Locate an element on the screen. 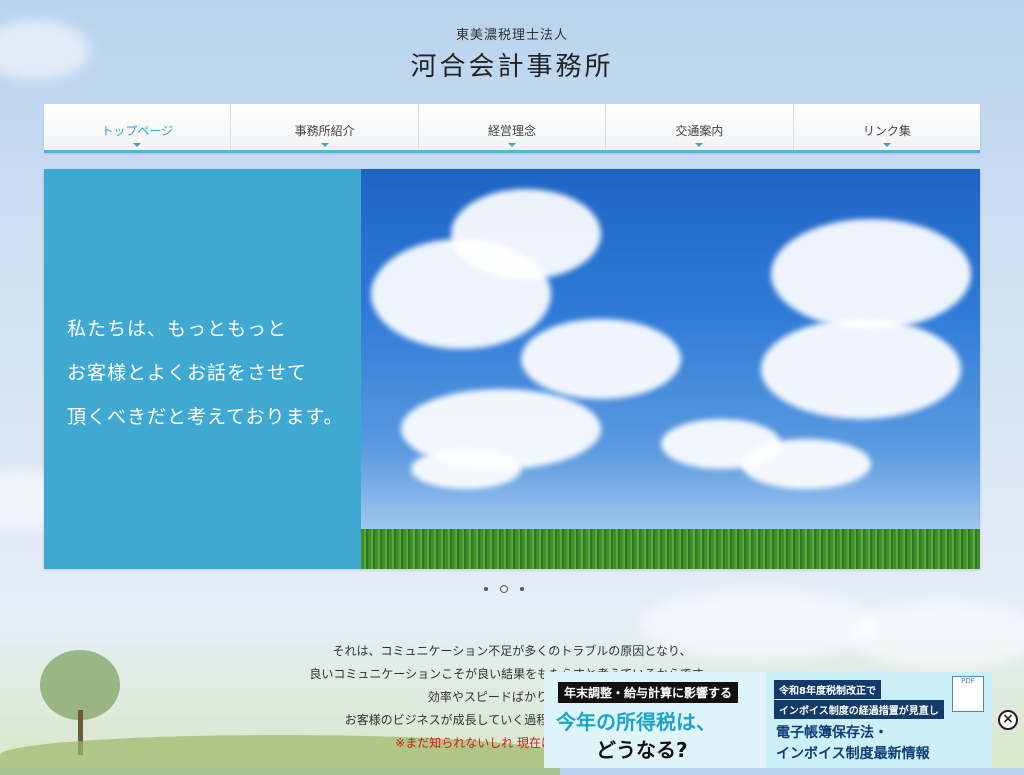  banner-line: インボイス制度最新情報 is located at coordinates (853, 754).